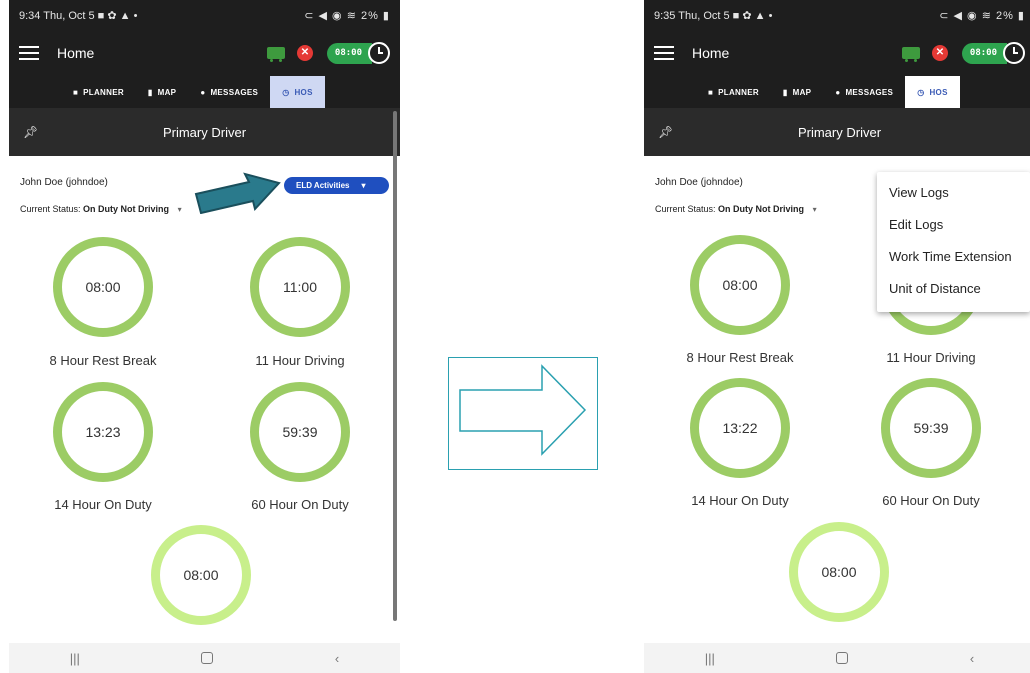 Image resolution: width=1030 pixels, height=673 pixels. Describe the element at coordinates (713, 15) in the screenshot. I see `status-time: 9:35 Thu, Oct 5 ■ ✿ ▲ •` at that location.